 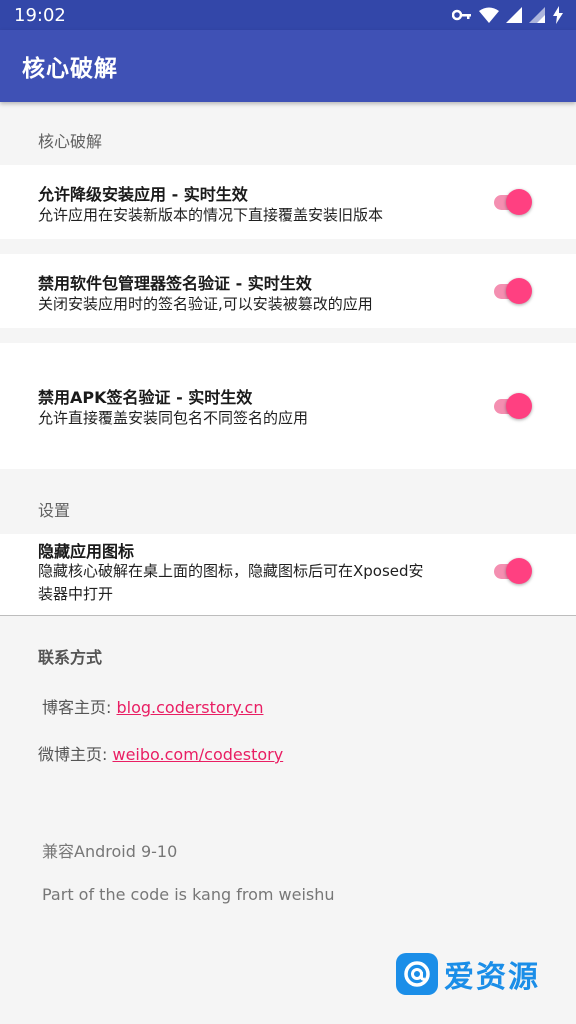 I want to click on status-icons, so click(x=508, y=15).